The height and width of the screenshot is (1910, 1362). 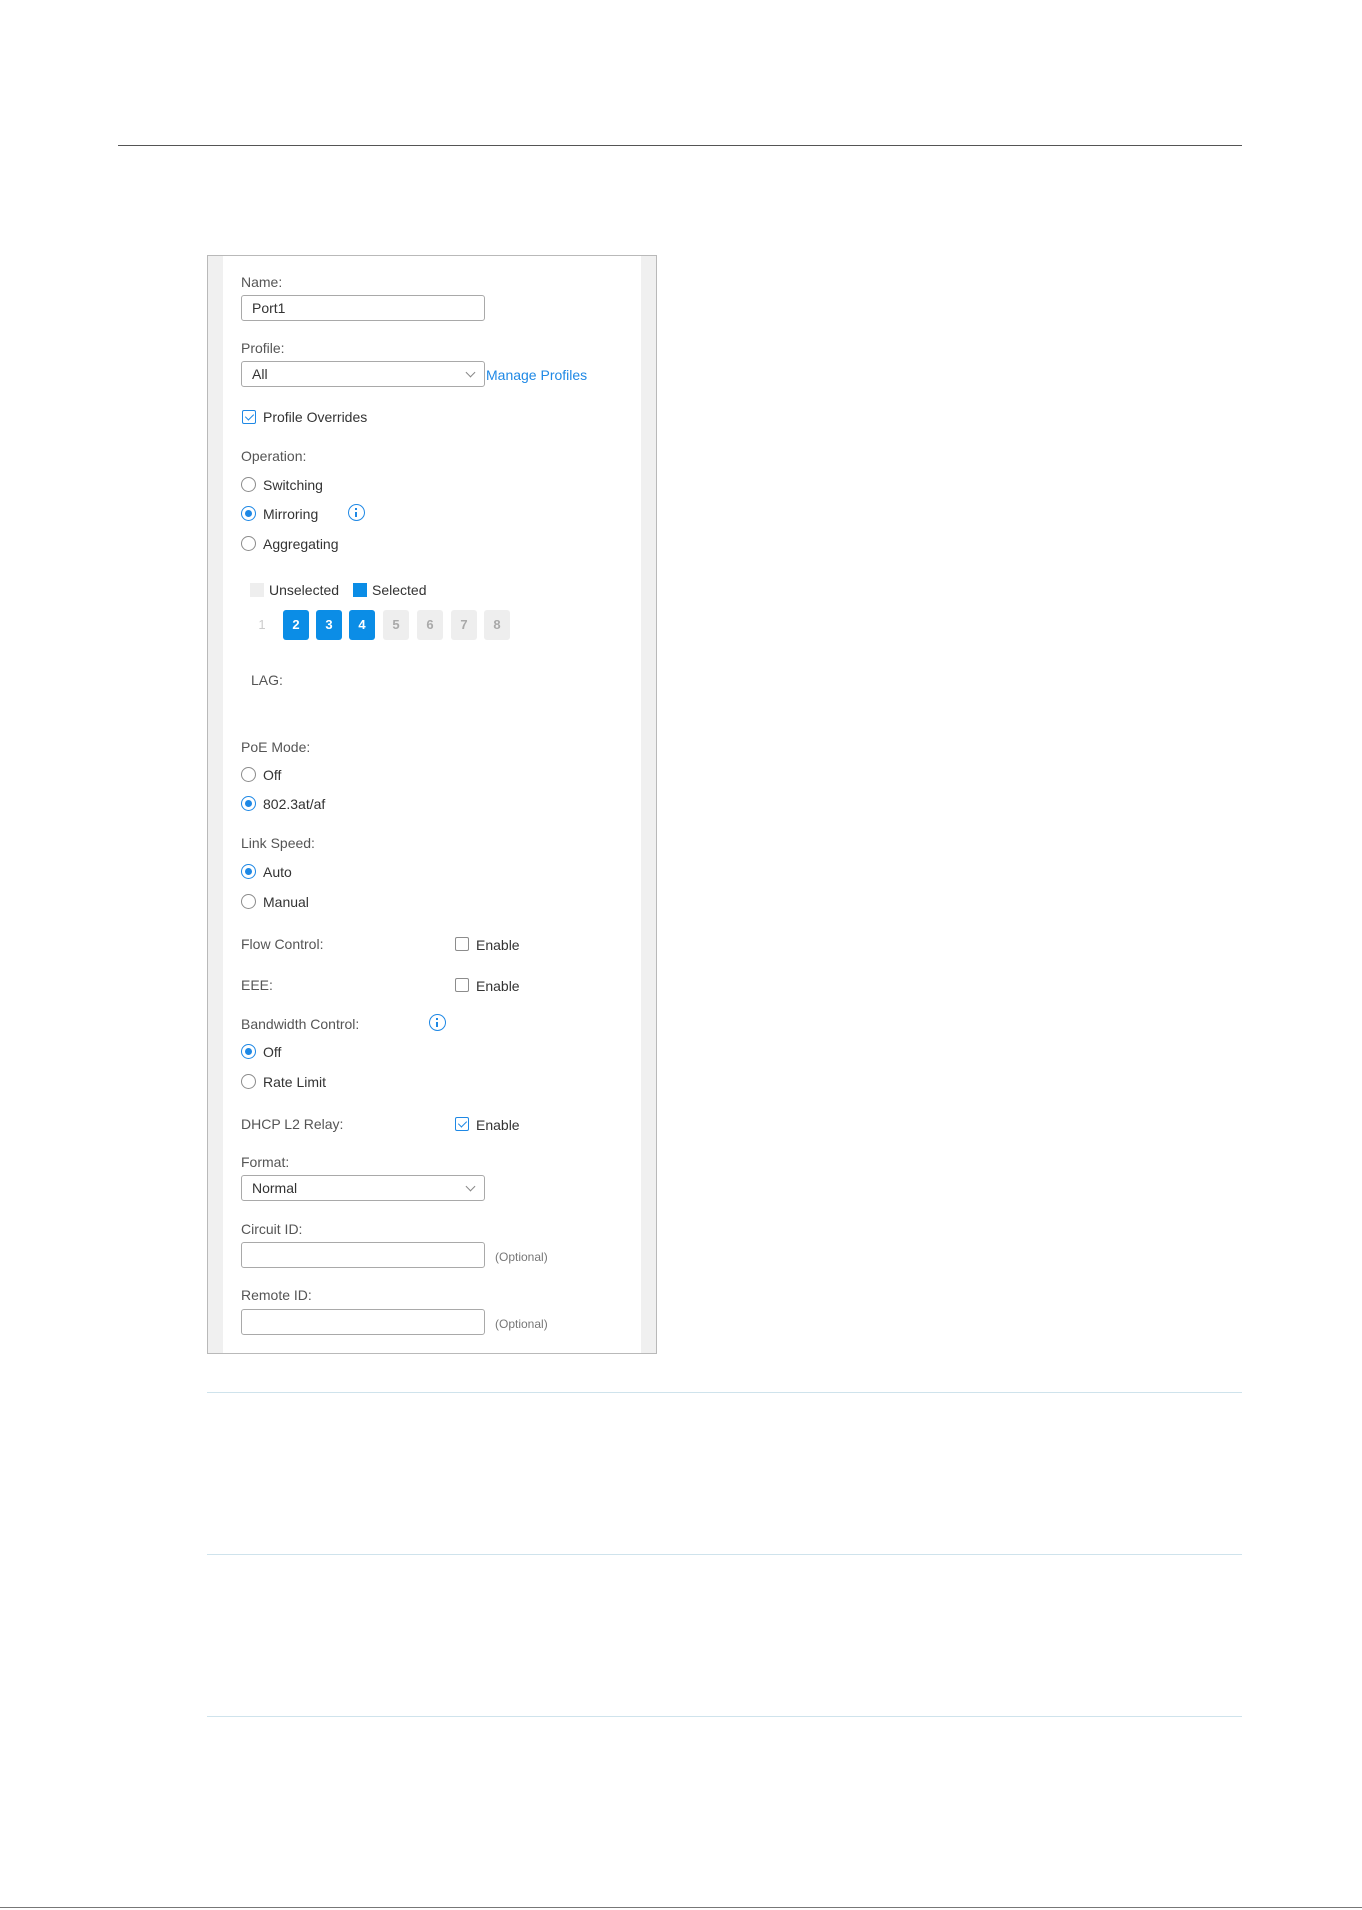 What do you see at coordinates (498, 945) in the screenshot?
I see `flow-control-enable-label: Enable` at bounding box center [498, 945].